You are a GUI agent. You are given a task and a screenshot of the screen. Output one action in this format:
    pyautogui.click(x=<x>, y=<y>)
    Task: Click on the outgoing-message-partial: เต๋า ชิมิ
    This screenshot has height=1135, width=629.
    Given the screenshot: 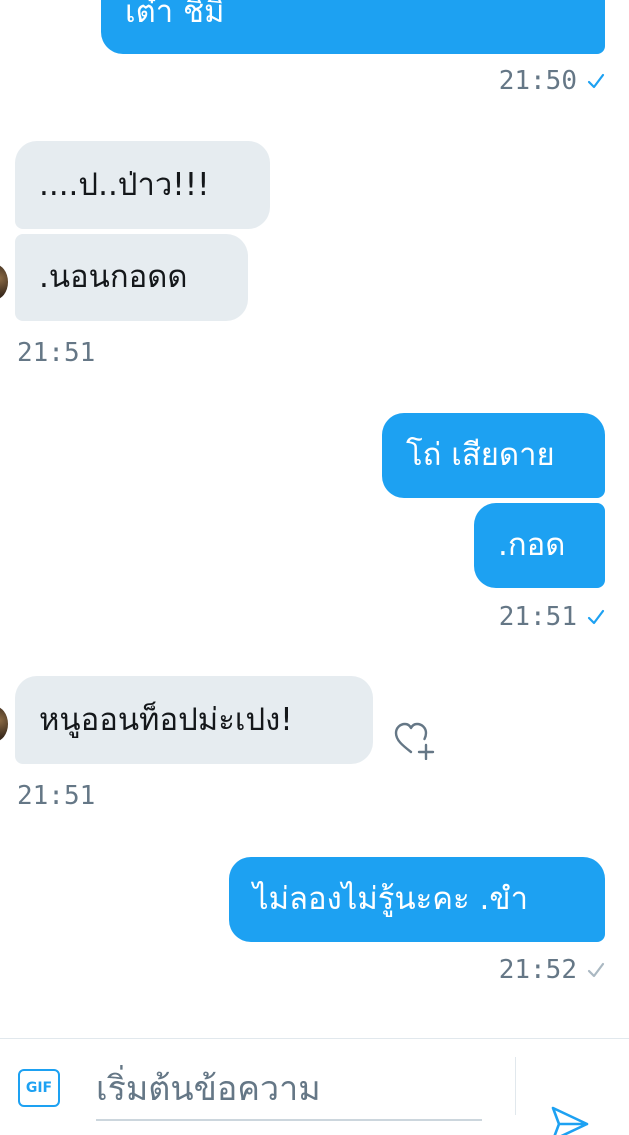 What is the action you would take?
    pyautogui.click(x=353, y=27)
    